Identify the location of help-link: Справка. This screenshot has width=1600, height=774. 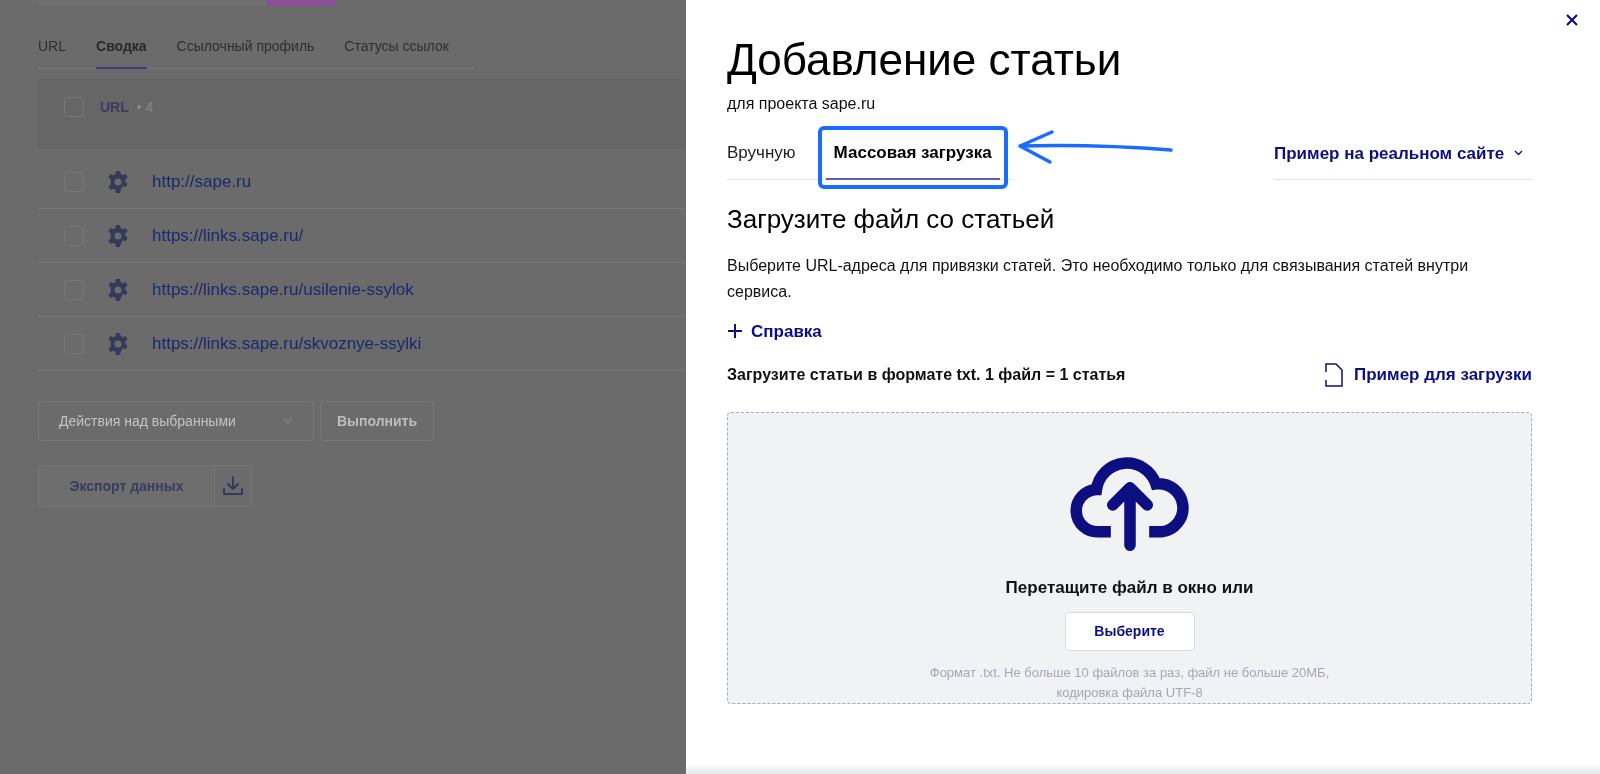
(774, 331).